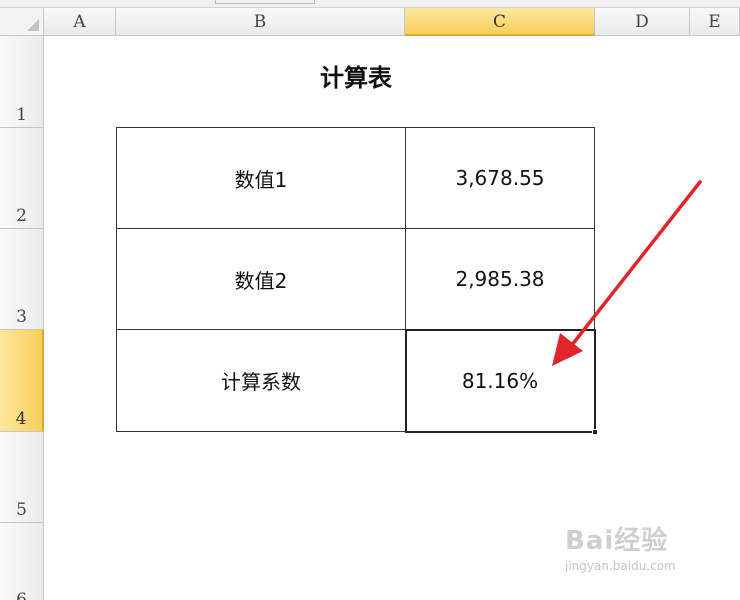 This screenshot has height=600, width=740. I want to click on watermark-logo: Bai经验, so click(617, 541).